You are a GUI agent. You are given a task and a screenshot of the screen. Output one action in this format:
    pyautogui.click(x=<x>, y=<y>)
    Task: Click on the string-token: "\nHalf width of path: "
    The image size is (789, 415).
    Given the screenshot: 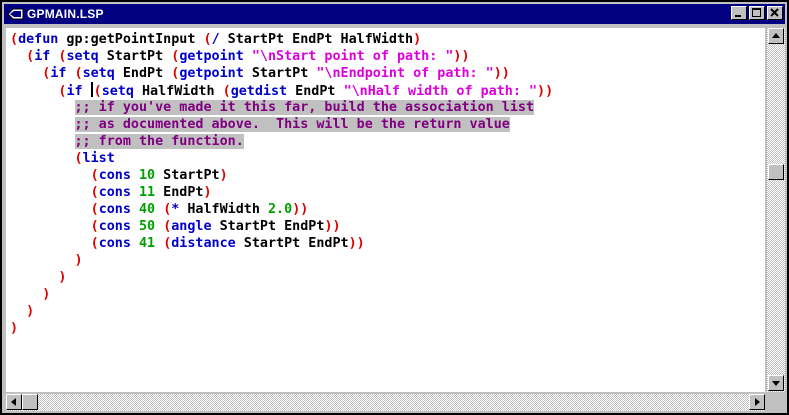 What is the action you would take?
    pyautogui.click(x=440, y=91)
    